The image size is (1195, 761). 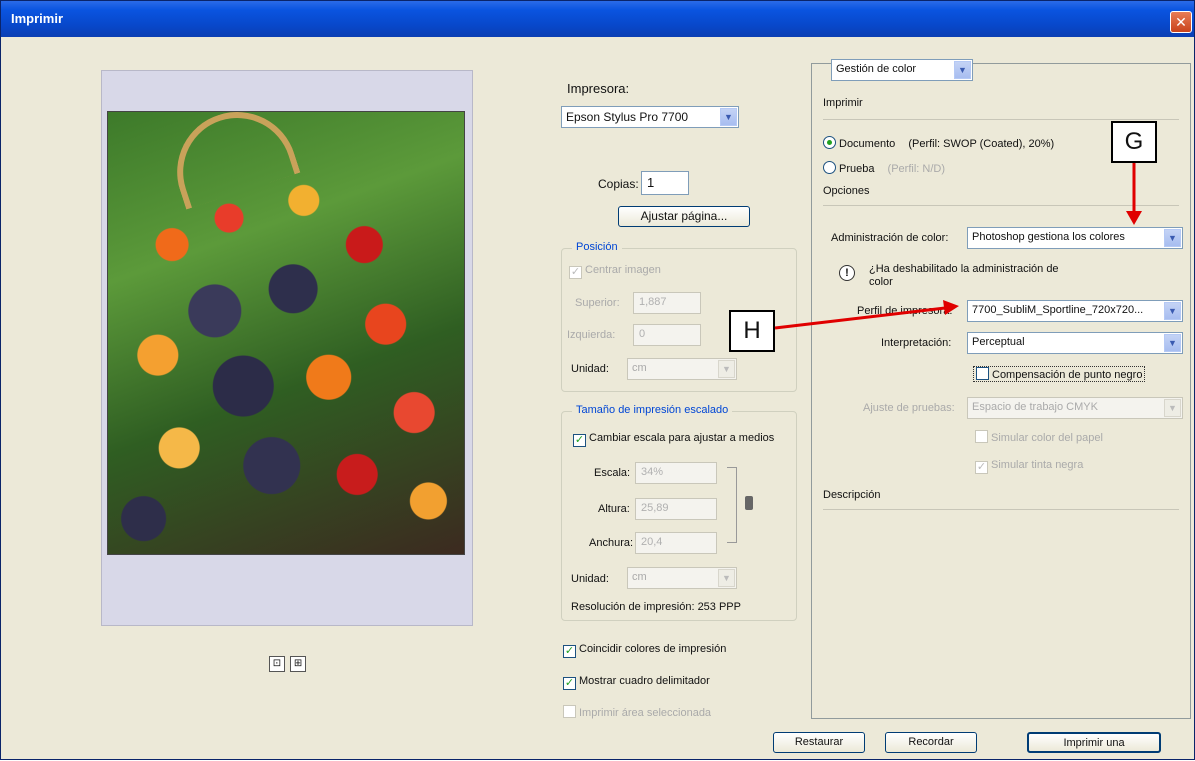 I want to click on arrow-h-head, so click(x=951, y=307).